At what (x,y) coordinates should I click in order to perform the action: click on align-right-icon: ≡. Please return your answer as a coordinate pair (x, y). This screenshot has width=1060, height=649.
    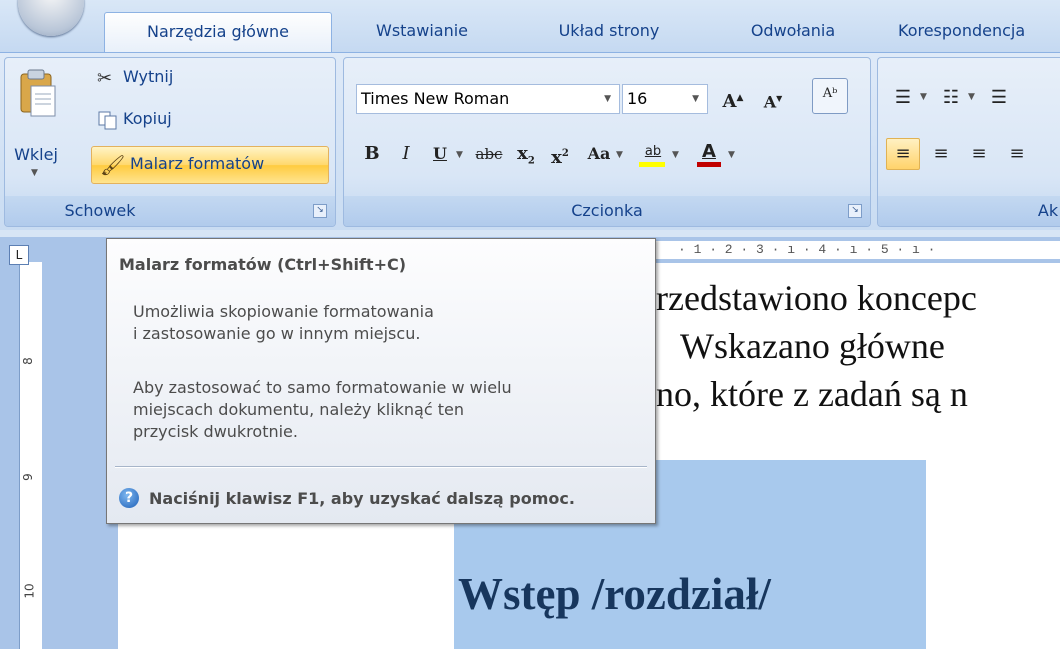
    Looking at the image, I should click on (979, 154).